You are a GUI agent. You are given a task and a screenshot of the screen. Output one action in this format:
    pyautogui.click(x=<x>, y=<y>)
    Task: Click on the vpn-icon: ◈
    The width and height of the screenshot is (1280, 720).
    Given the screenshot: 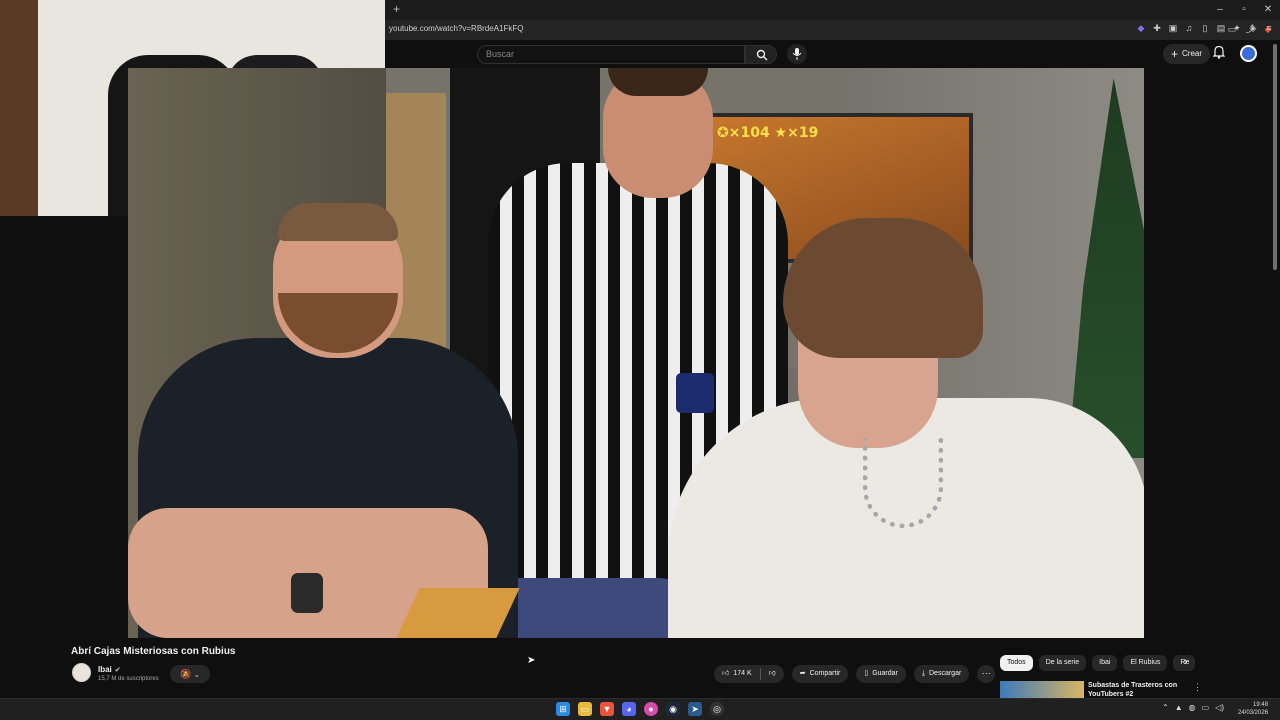 What is the action you would take?
    pyautogui.click(x=1253, y=28)
    